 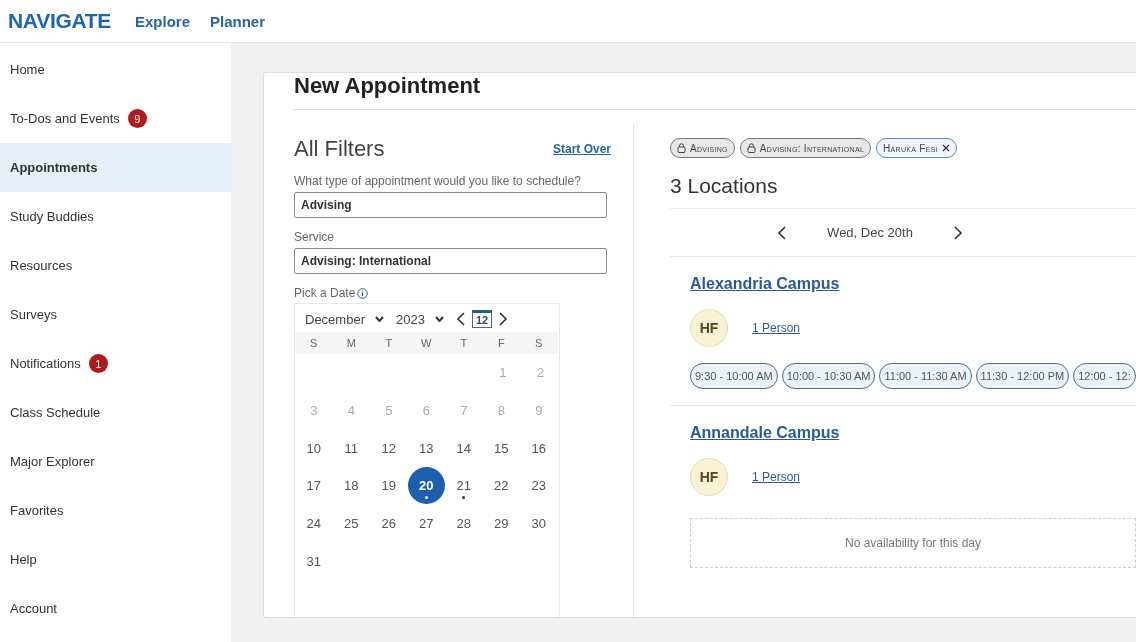 I want to click on sidebar-label: Appointments, so click(x=54, y=167).